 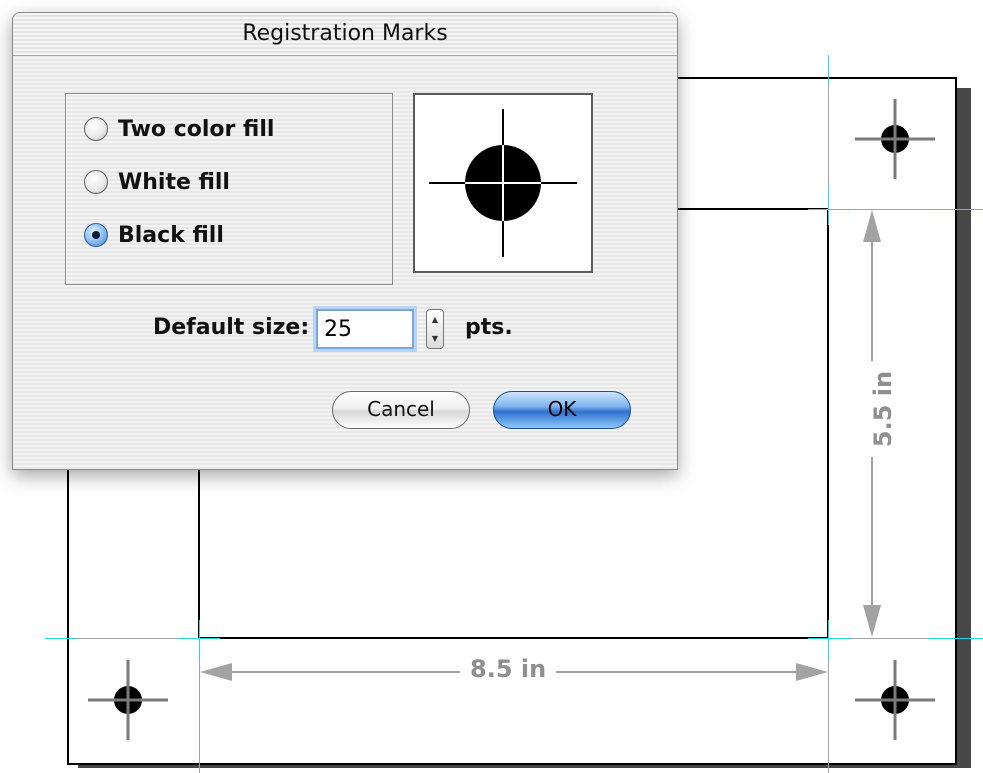 I want to click on height-dimension-label: 5.5 in, so click(x=883, y=409).